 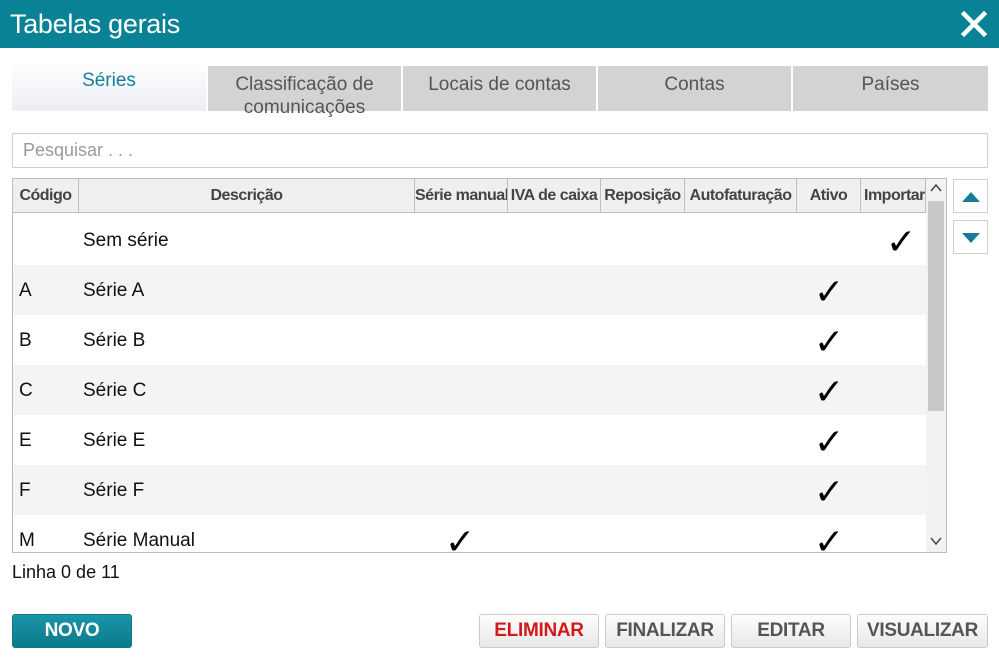 What do you see at coordinates (109, 80) in the screenshot?
I see `tab-series-label: Séries` at bounding box center [109, 80].